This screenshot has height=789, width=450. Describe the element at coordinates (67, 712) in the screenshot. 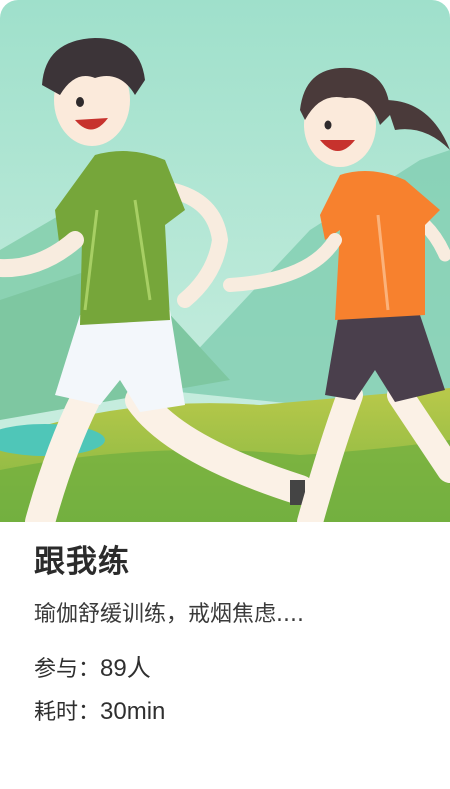

I see `duration-label: 耗时：` at that location.